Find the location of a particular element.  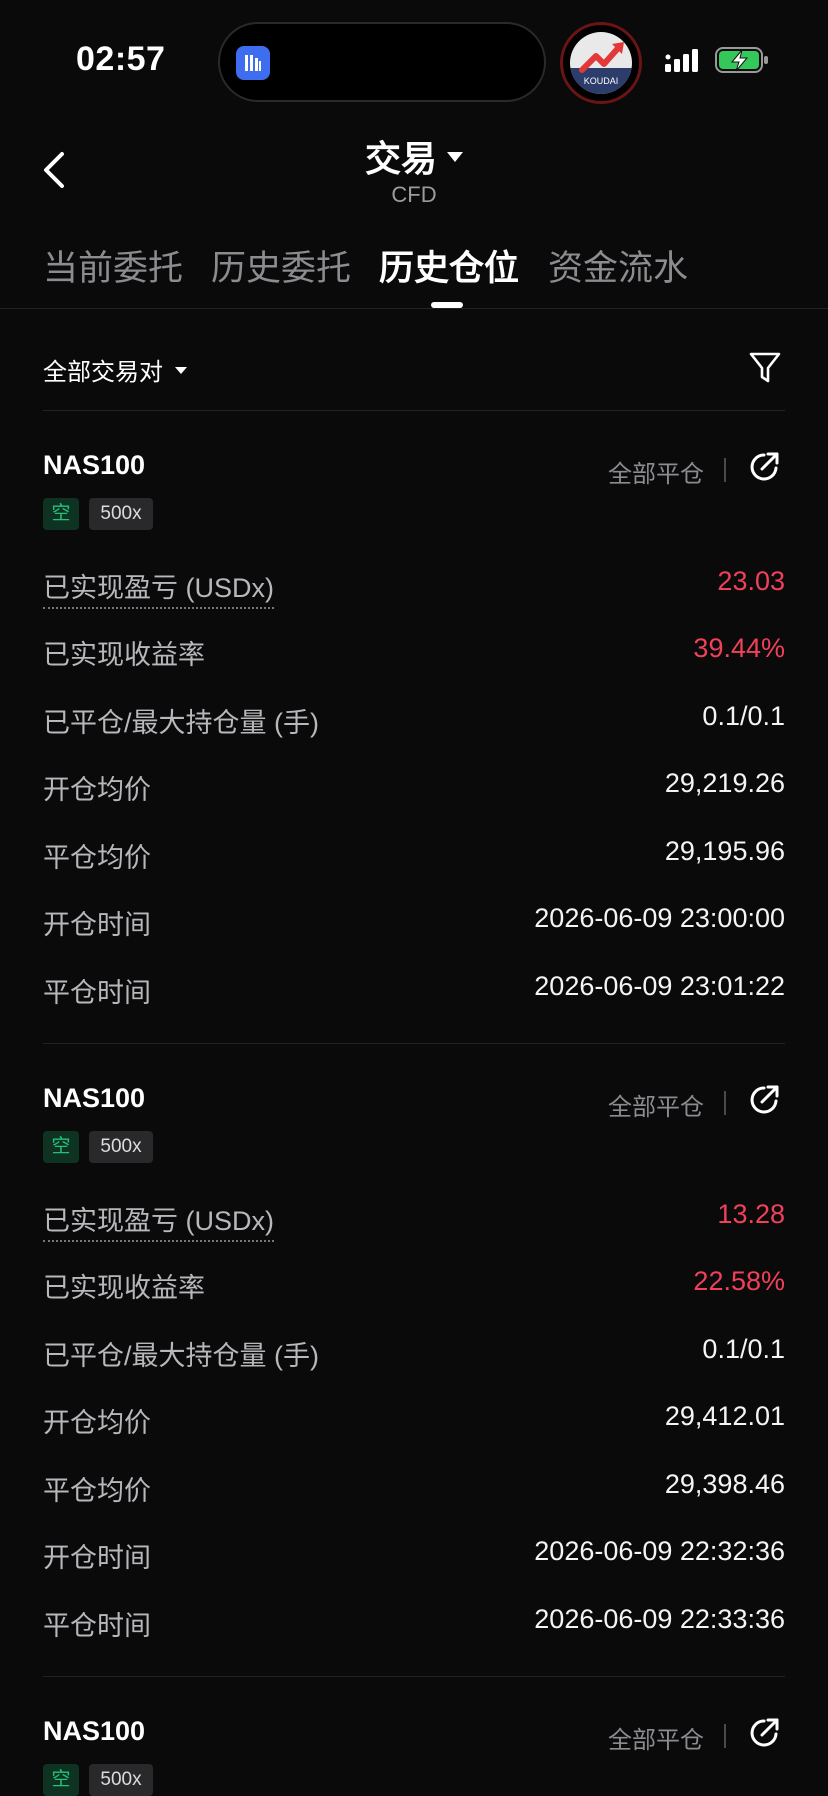

close-time-value: 2026-06-09 23:01:22 is located at coordinates (659, 986).